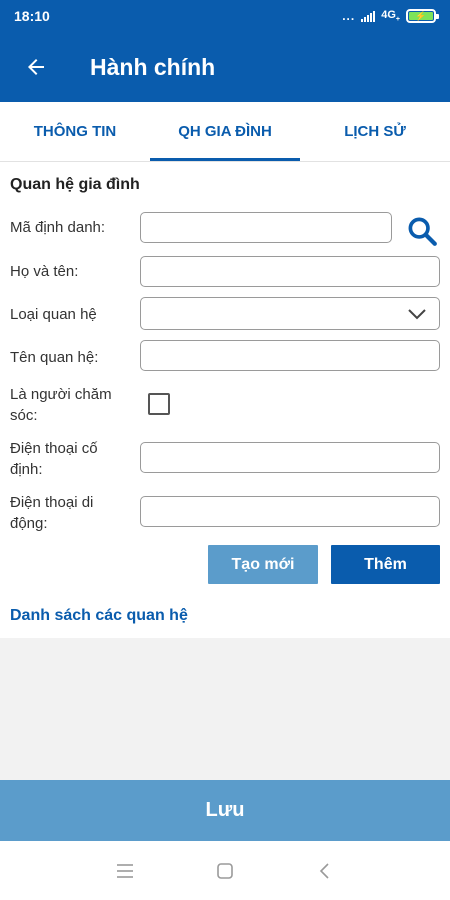  Describe the element at coordinates (368, 16) in the screenshot. I see `signal-icon` at that location.